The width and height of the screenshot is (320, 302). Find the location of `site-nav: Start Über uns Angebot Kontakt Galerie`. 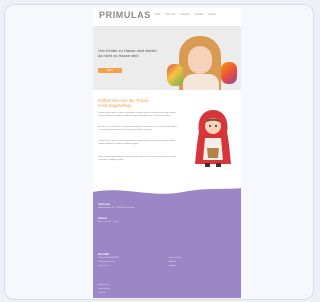

site-nav: Start Über uns Angebot Kontakt Galerie is located at coordinates (185, 14).